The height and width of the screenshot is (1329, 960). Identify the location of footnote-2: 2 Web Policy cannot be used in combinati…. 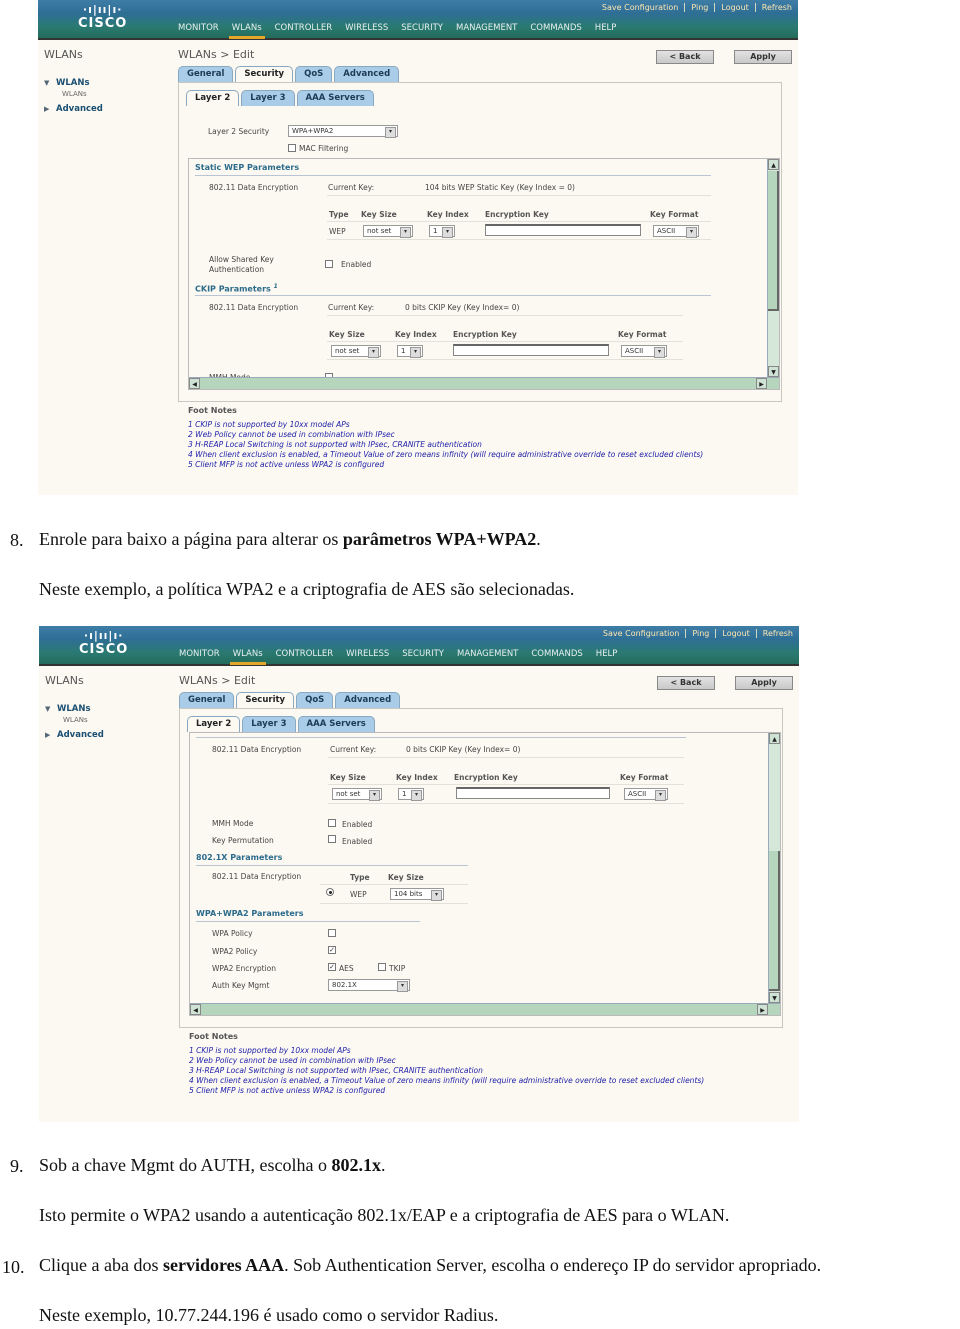
(291, 434).